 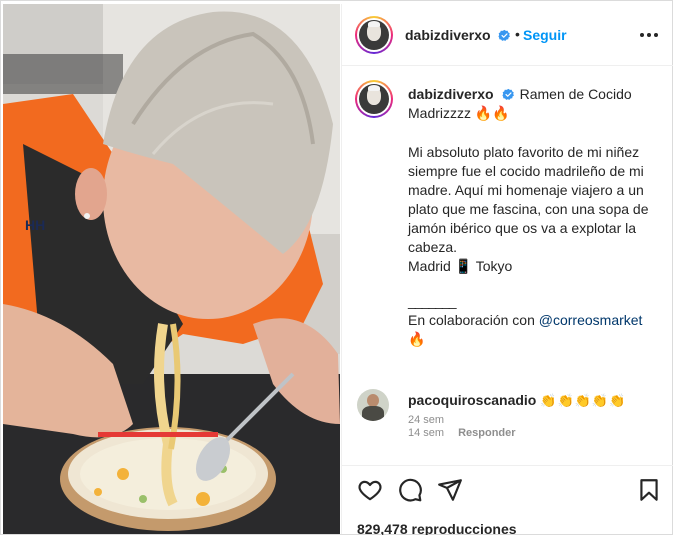 I want to click on comment-emojis: 👏👏👏👏👏, so click(x=583, y=401).